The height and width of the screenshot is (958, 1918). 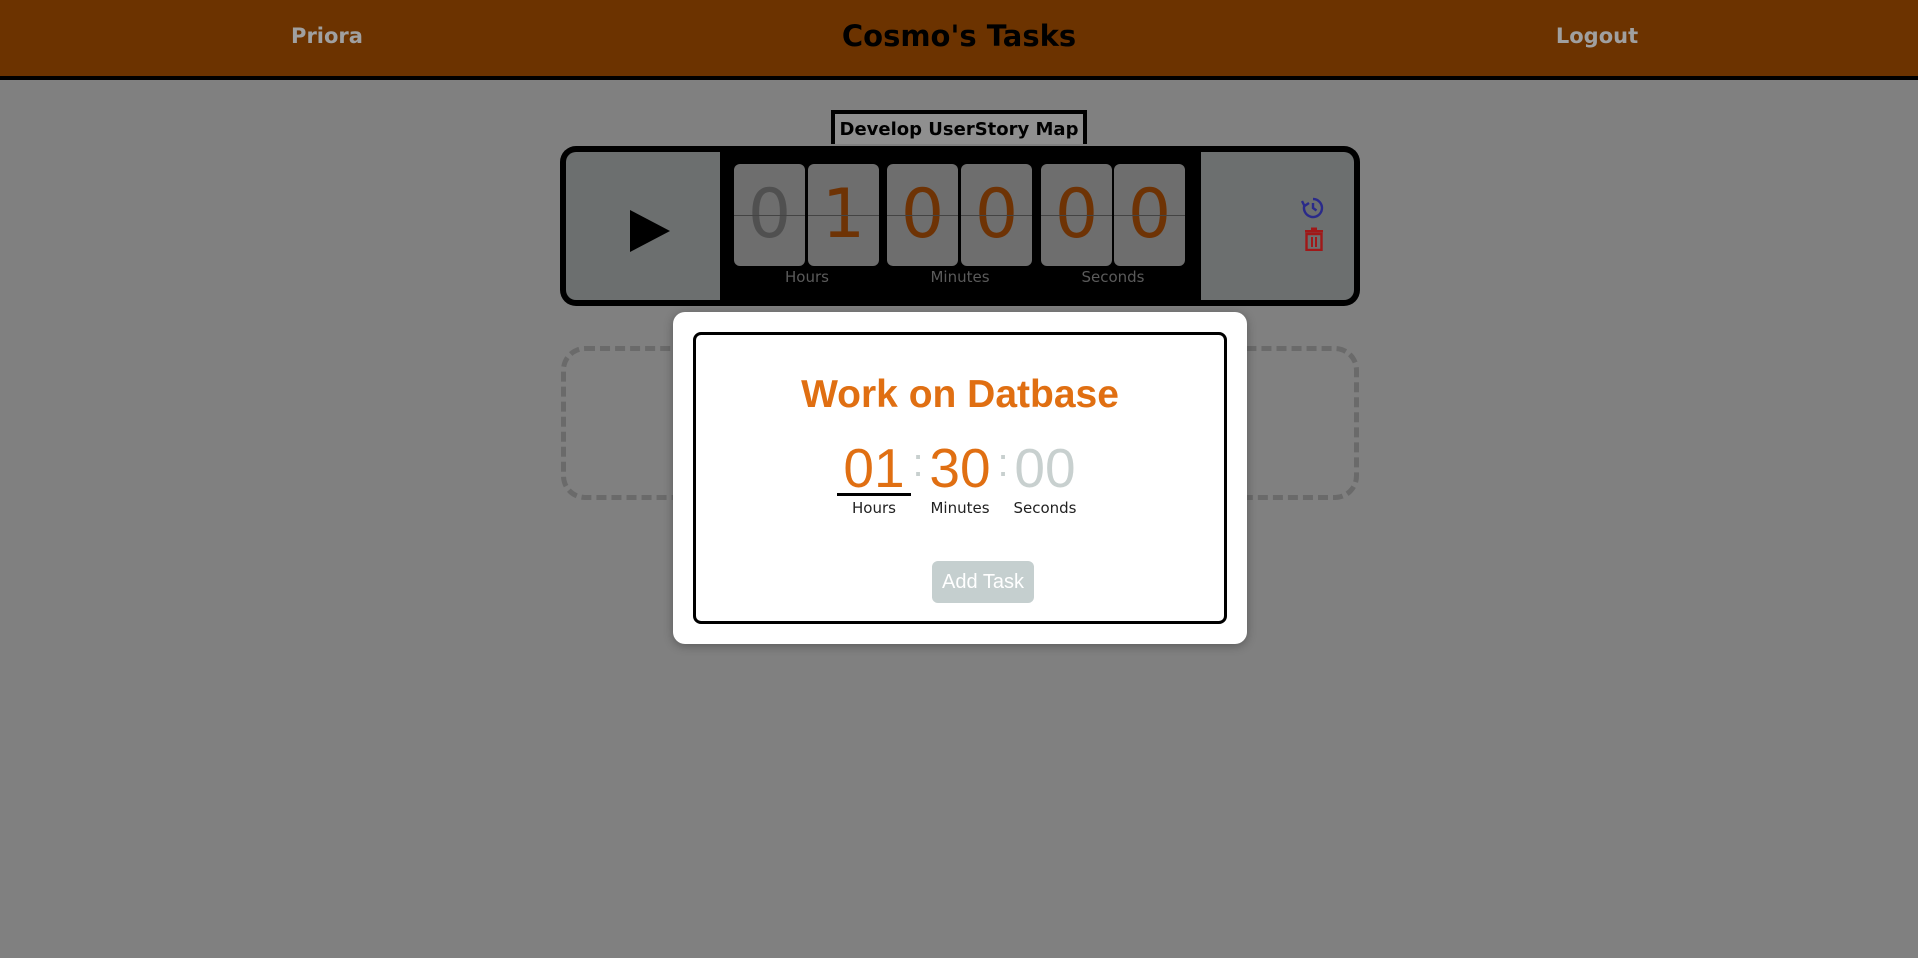 What do you see at coordinates (959, 468) in the screenshot?
I see `minutes-input: 30` at bounding box center [959, 468].